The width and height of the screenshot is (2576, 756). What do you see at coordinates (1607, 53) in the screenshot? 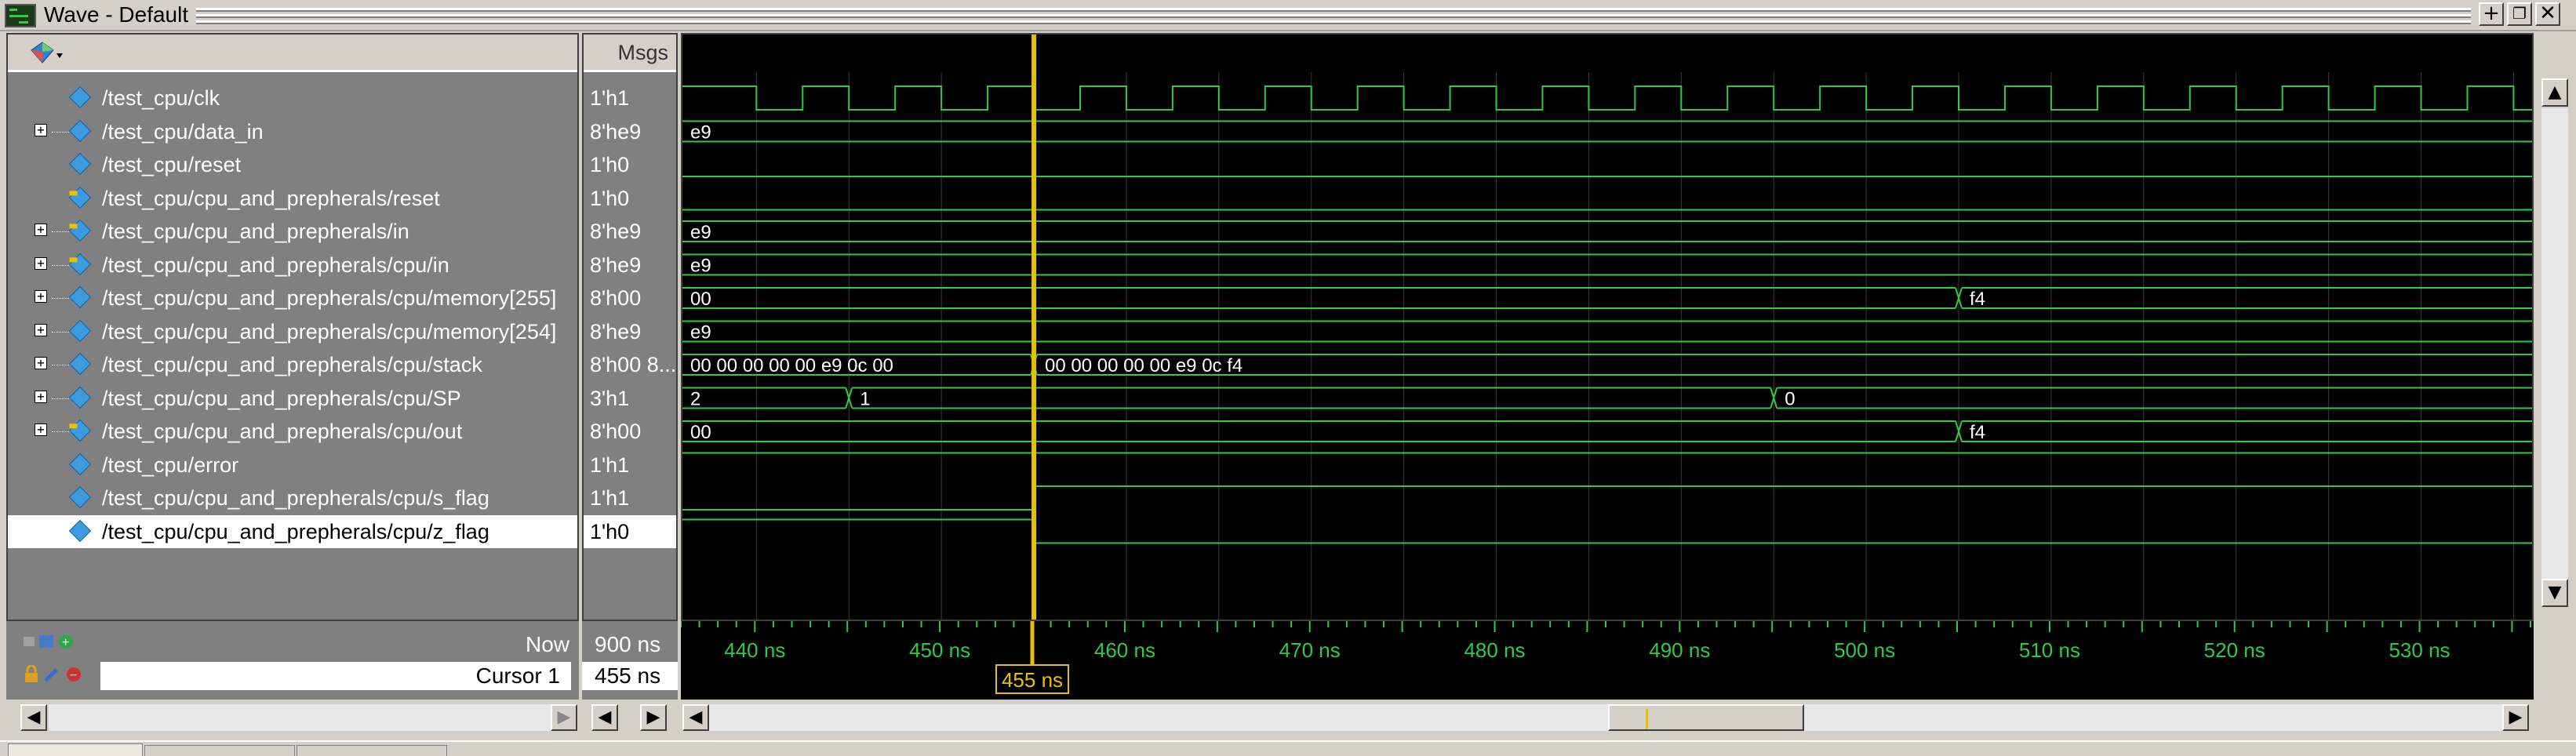
I see `wave-header` at bounding box center [1607, 53].